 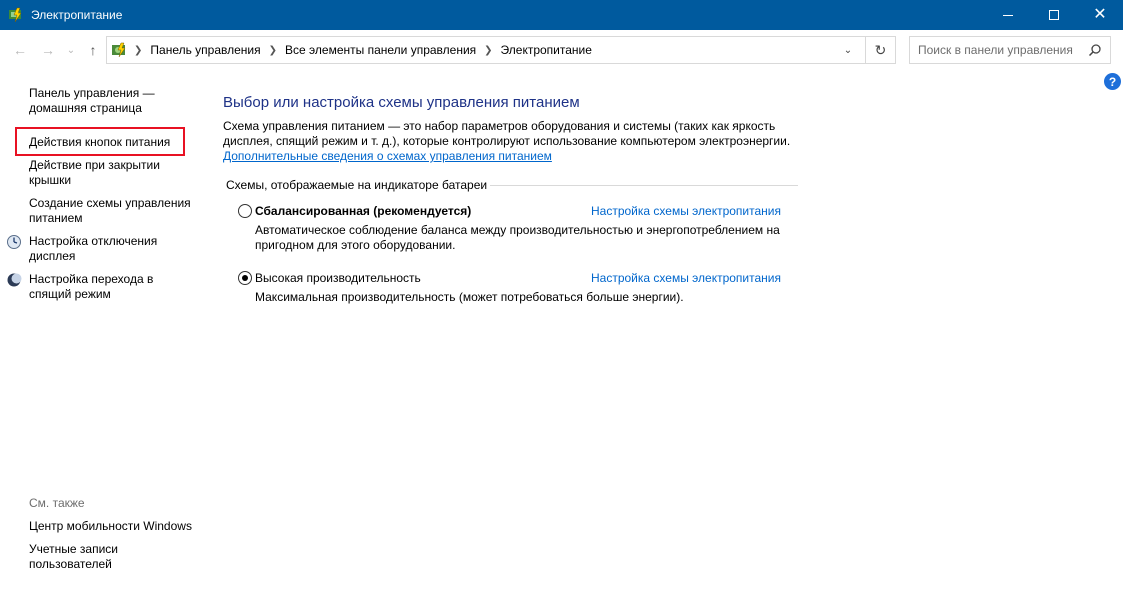 I want to click on search-input, so click(x=1003, y=50).